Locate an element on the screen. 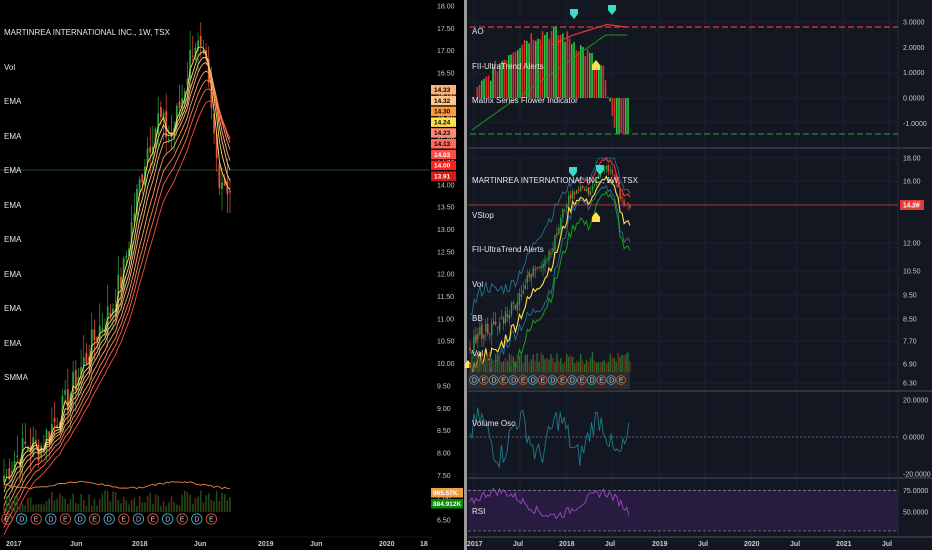 The image size is (932, 550). left-y-tick: 13.50 is located at coordinates (446, 208).